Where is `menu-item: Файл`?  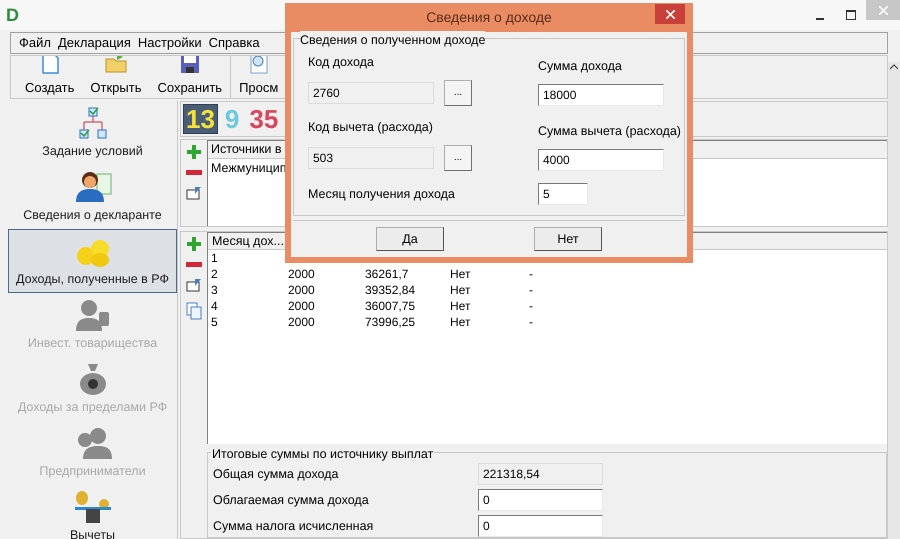 menu-item: Файл is located at coordinates (35, 43).